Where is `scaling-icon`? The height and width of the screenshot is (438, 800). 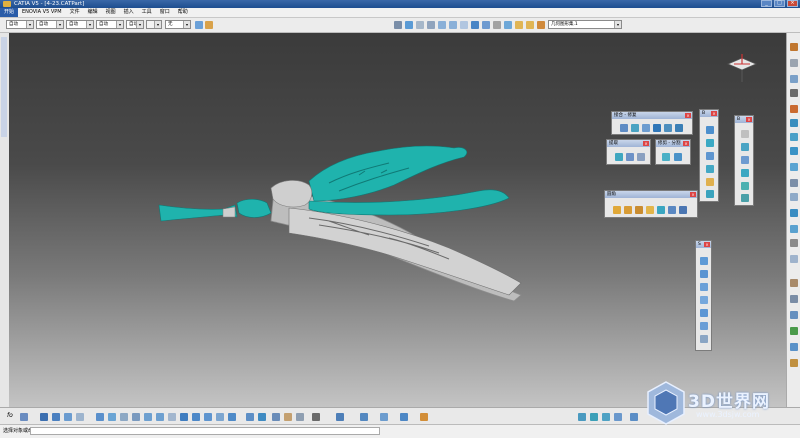 scaling-icon is located at coordinates (704, 300).